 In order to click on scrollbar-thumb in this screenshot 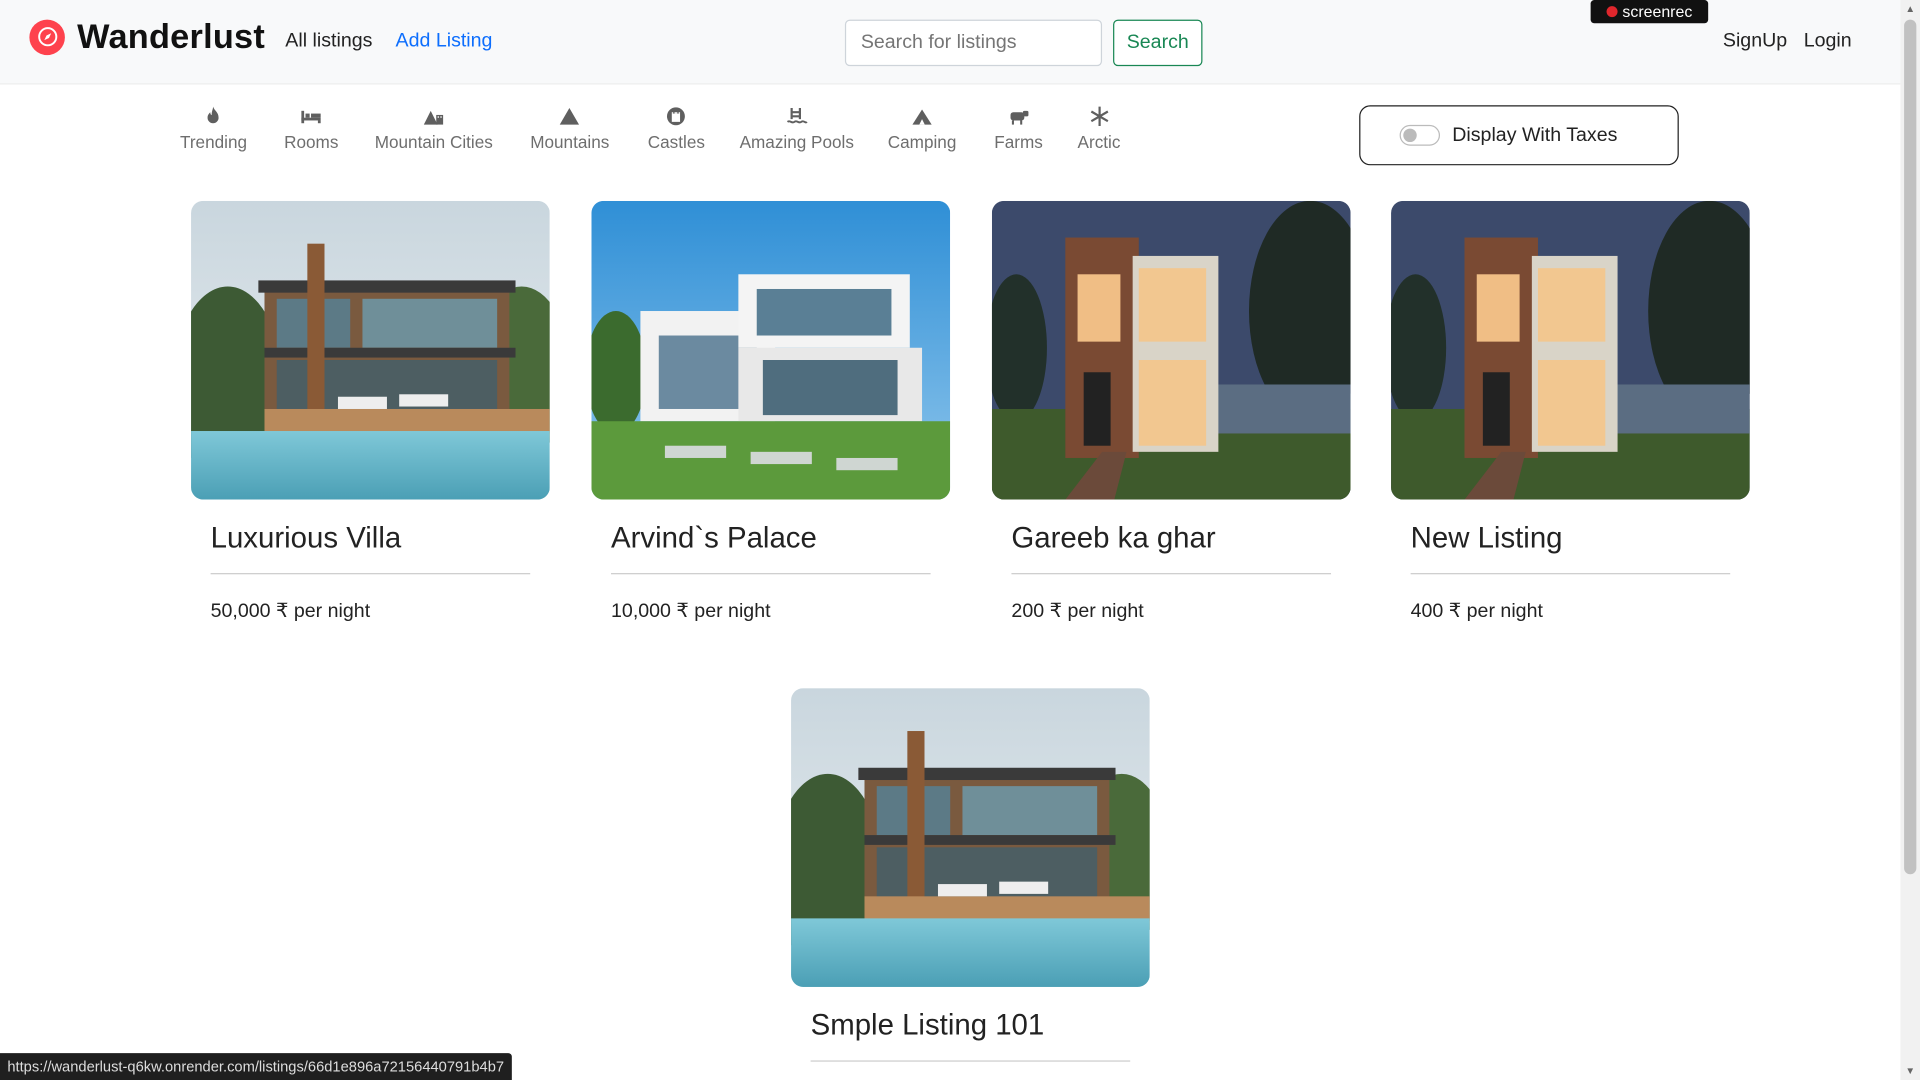, I will do `click(1910, 447)`.